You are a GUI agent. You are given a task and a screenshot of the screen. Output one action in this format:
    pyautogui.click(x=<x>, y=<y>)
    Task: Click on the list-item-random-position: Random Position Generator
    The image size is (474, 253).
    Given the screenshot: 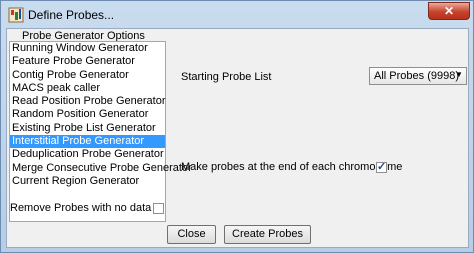 What is the action you would take?
    pyautogui.click(x=87, y=114)
    